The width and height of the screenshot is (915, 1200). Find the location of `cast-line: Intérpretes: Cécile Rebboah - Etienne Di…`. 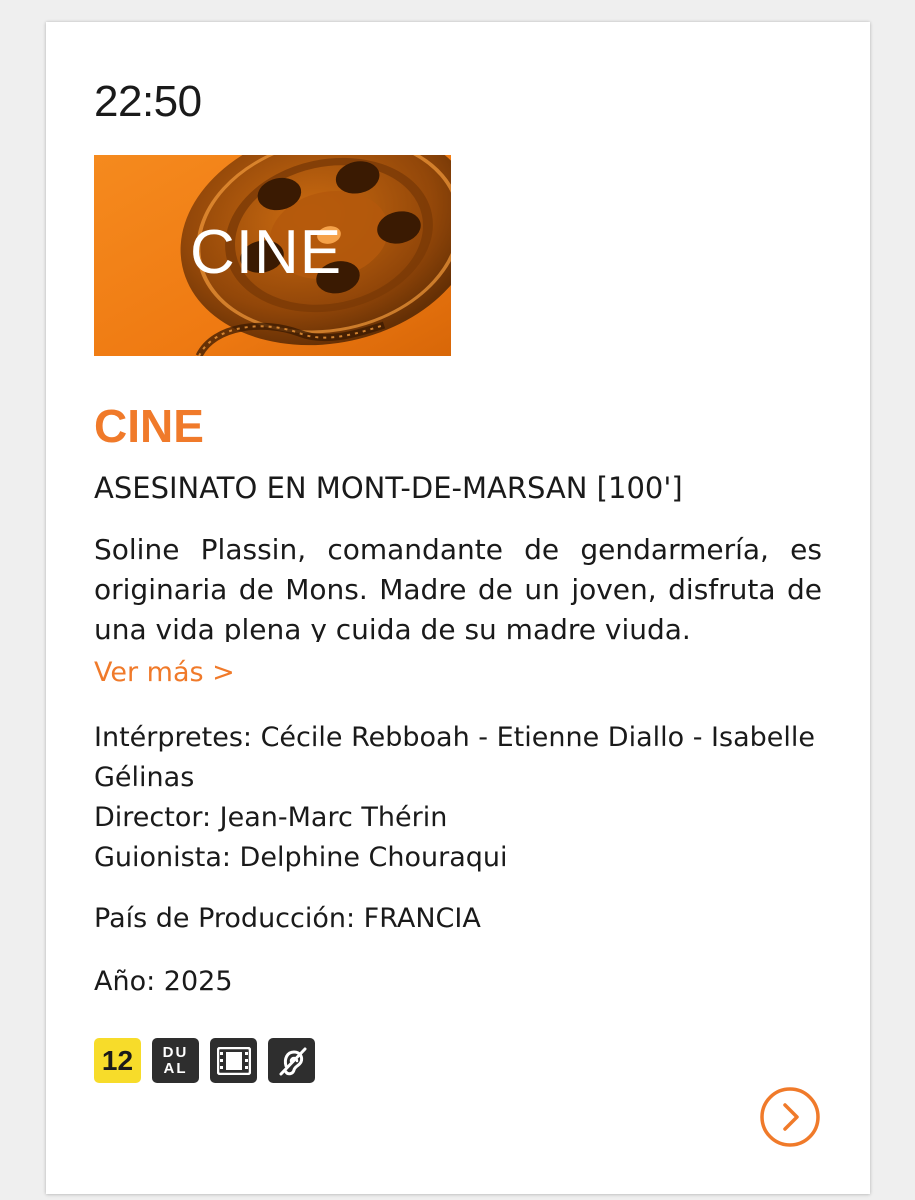

cast-line: Intérpretes: Cécile Rebboah - Etienne Di… is located at coordinates (454, 757).